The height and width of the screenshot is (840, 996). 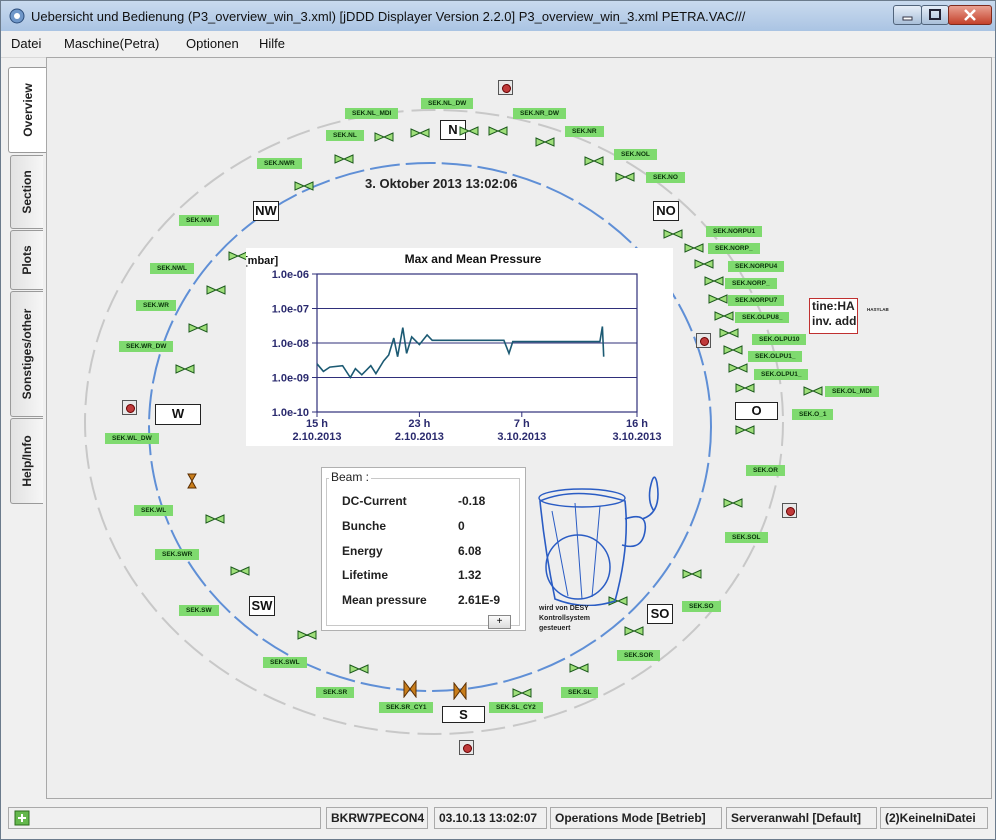 I want to click on direction-sw: SW, so click(x=262, y=606).